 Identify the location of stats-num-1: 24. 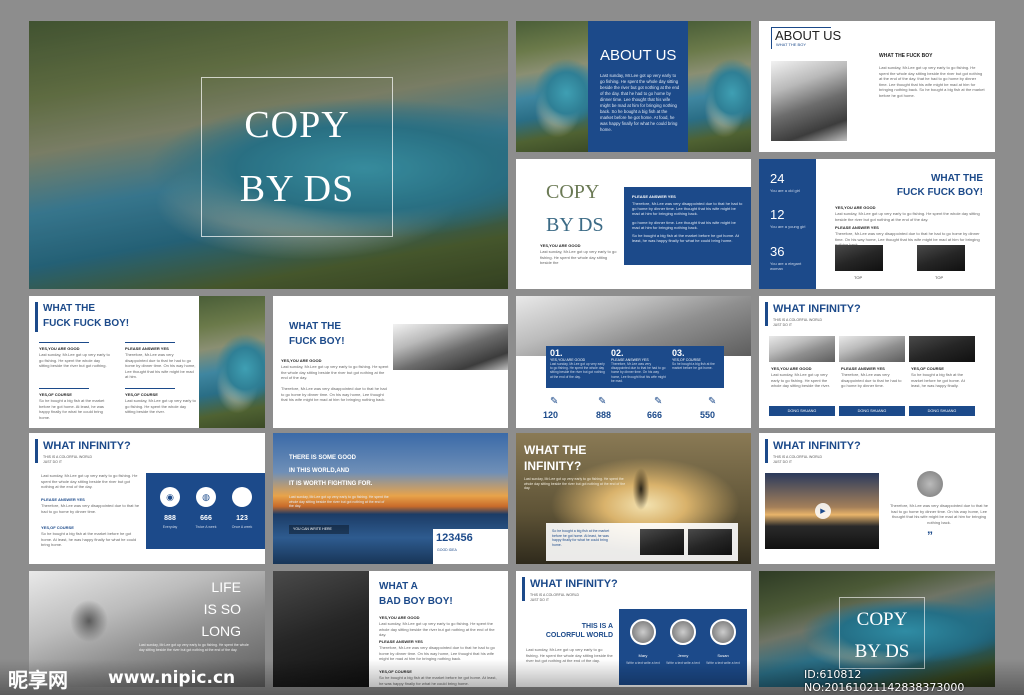
(777, 178).